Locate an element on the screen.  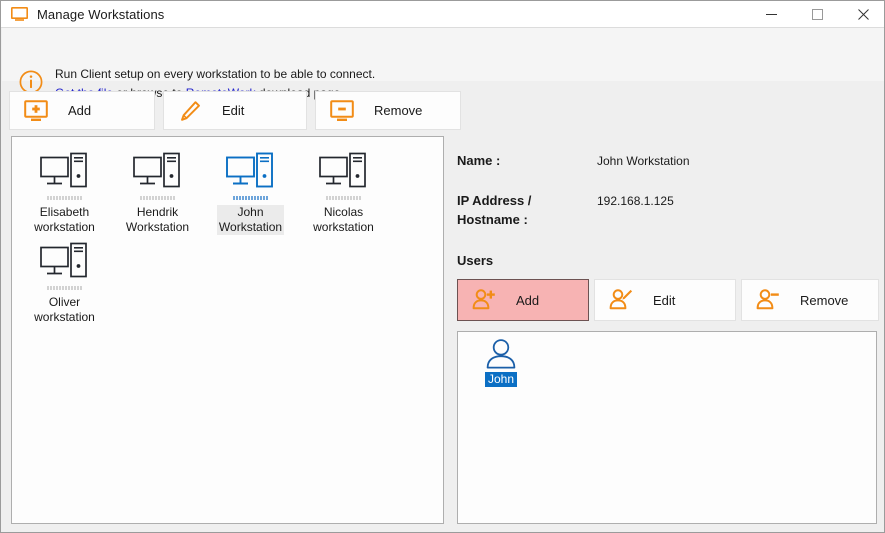
monitor-plus-icon is located at coordinates (36, 110).